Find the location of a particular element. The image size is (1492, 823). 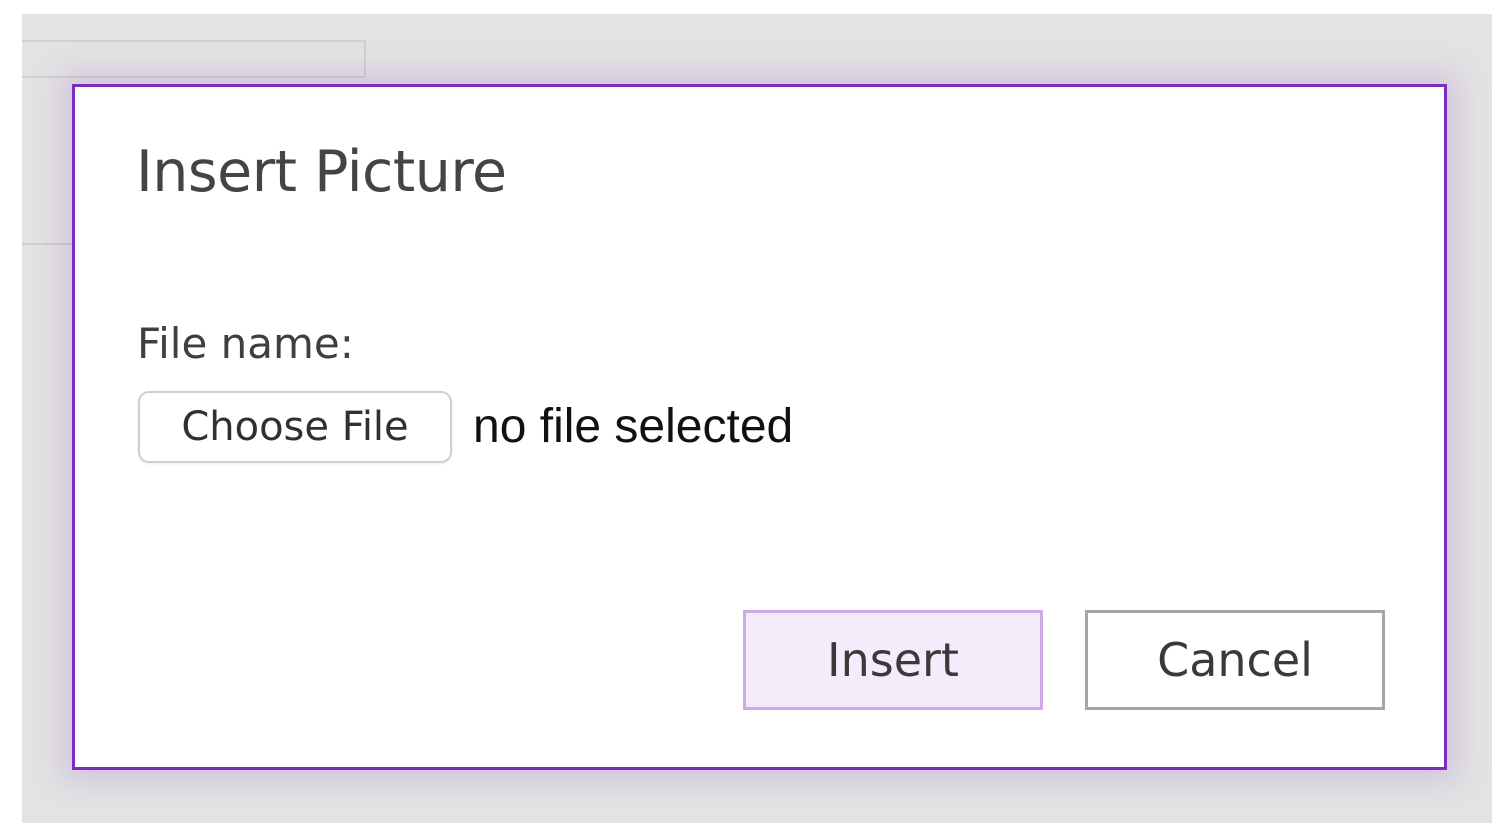

file-status-text: no file selected is located at coordinates (633, 426).